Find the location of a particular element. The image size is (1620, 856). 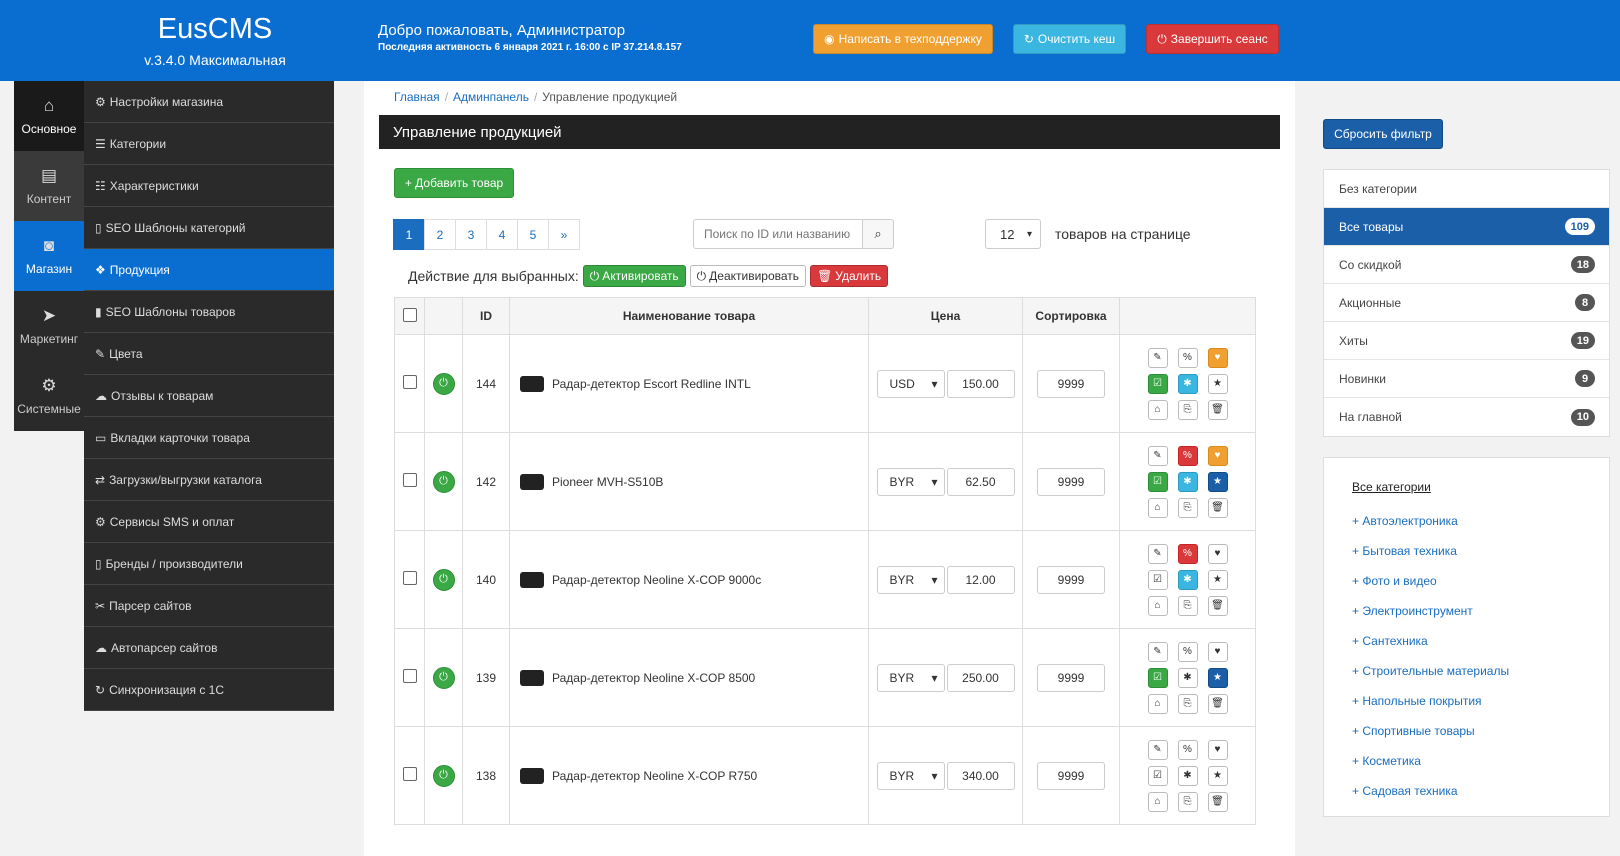

submenu-item: ☰ Категории is located at coordinates (209, 144).